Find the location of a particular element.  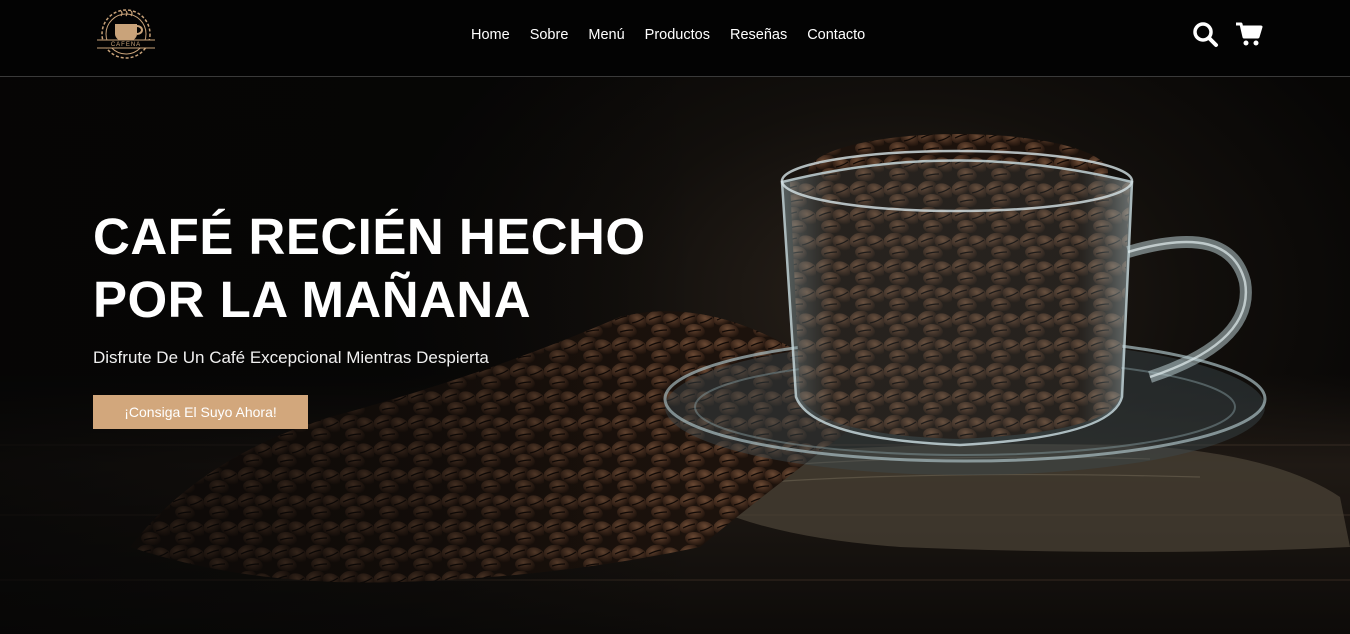

nav-item-resenas: Reseñas is located at coordinates (758, 35).